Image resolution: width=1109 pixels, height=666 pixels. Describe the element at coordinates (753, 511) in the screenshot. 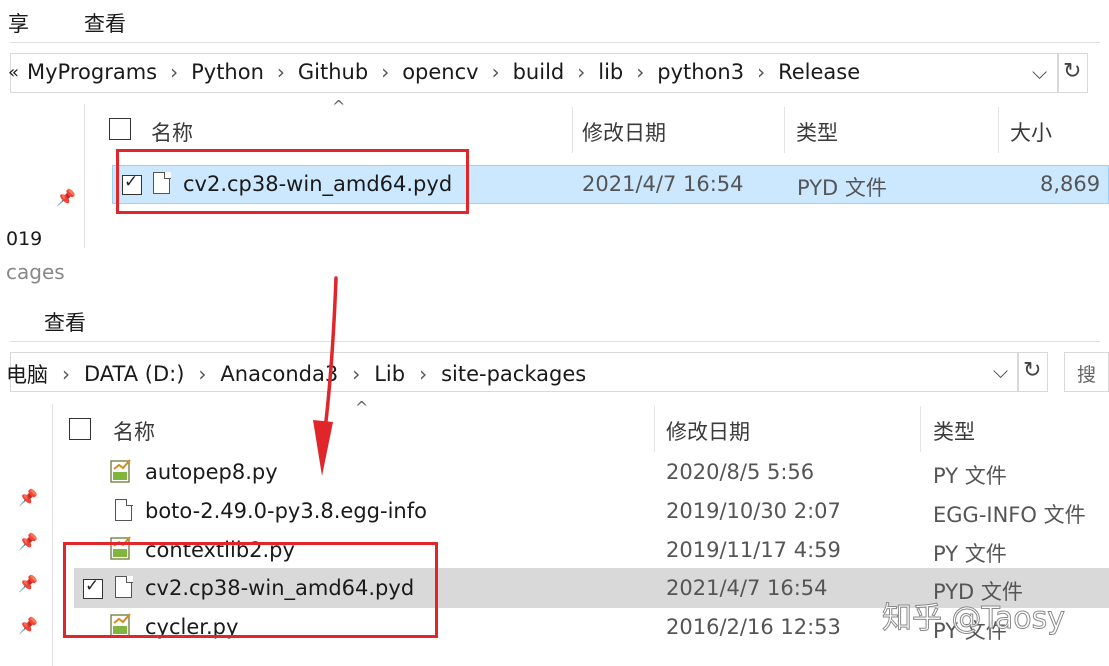

I see `file-date-modified: 2019/10/30 2:07` at that location.